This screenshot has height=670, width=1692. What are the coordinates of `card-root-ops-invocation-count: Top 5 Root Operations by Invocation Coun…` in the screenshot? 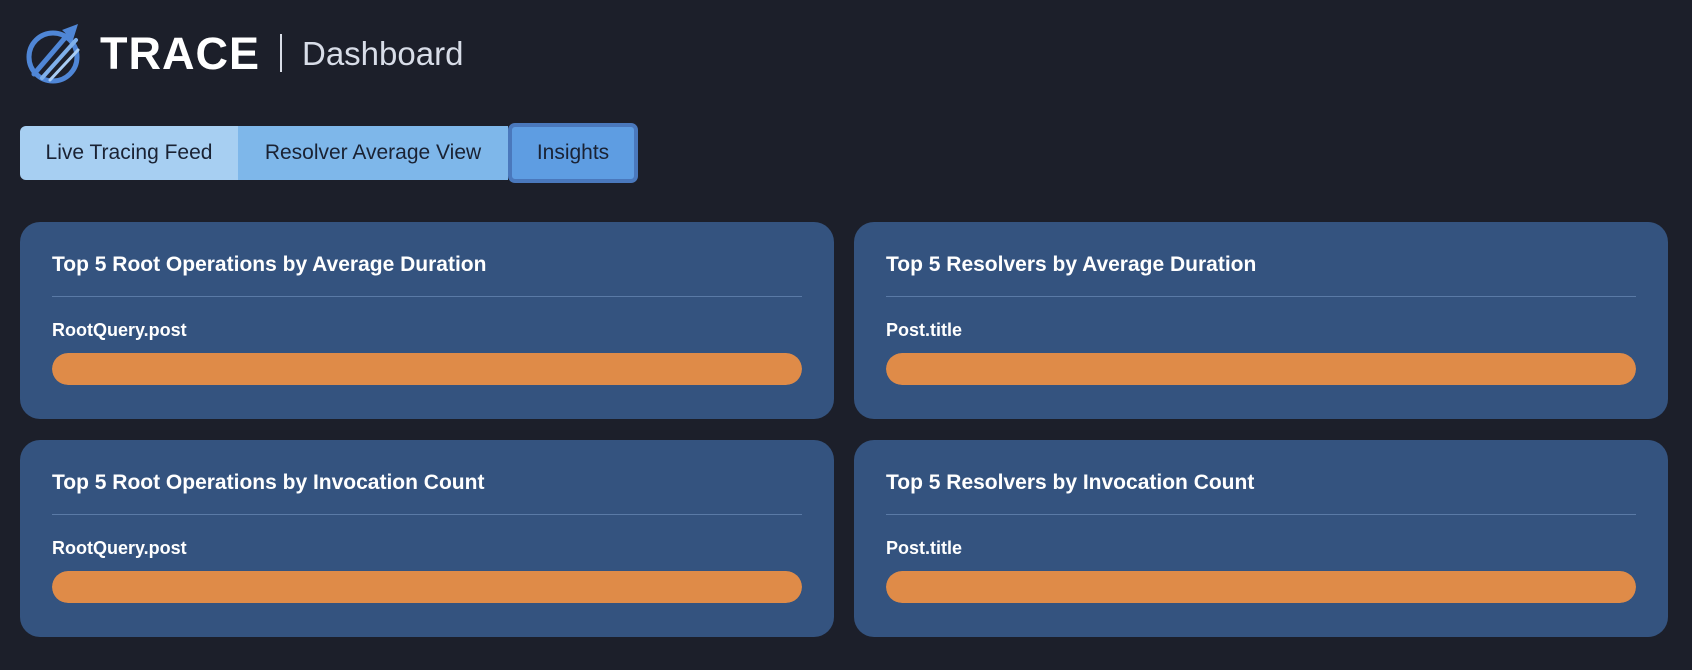 It's located at (427, 538).